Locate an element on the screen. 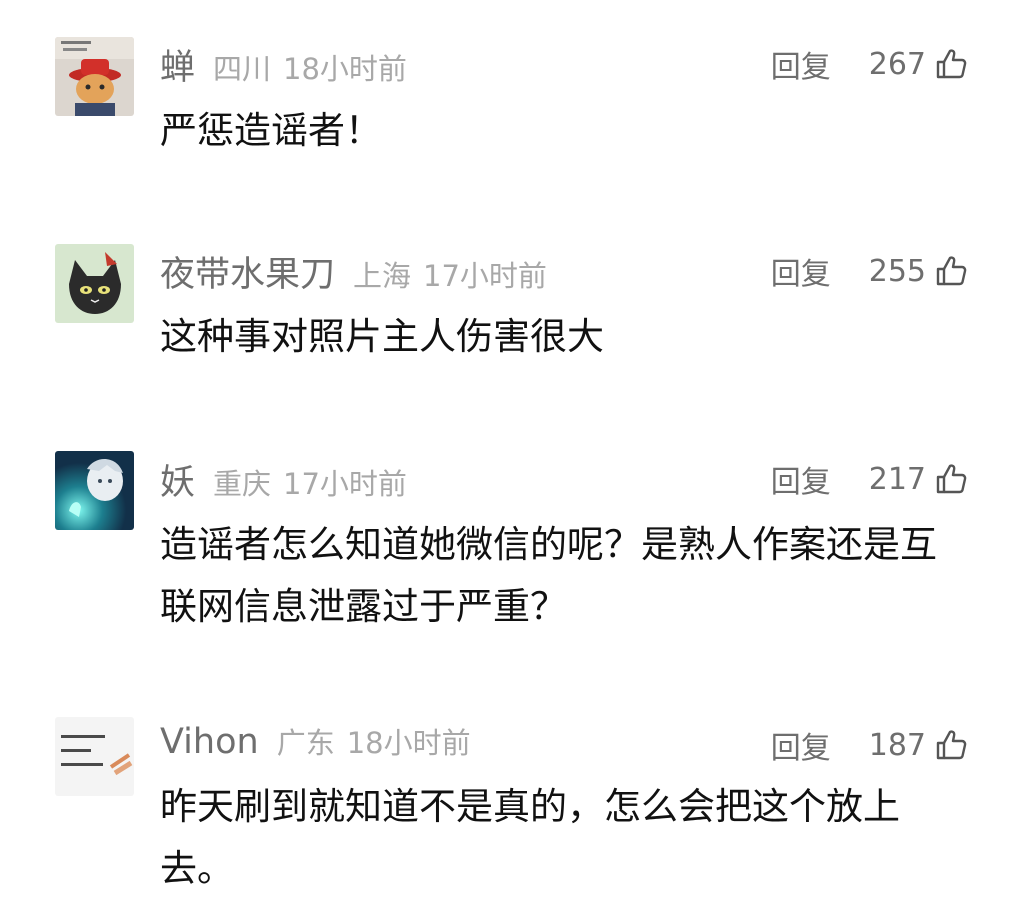  comment-meta: 妖 重庆 17小时前 is located at coordinates (283, 479).